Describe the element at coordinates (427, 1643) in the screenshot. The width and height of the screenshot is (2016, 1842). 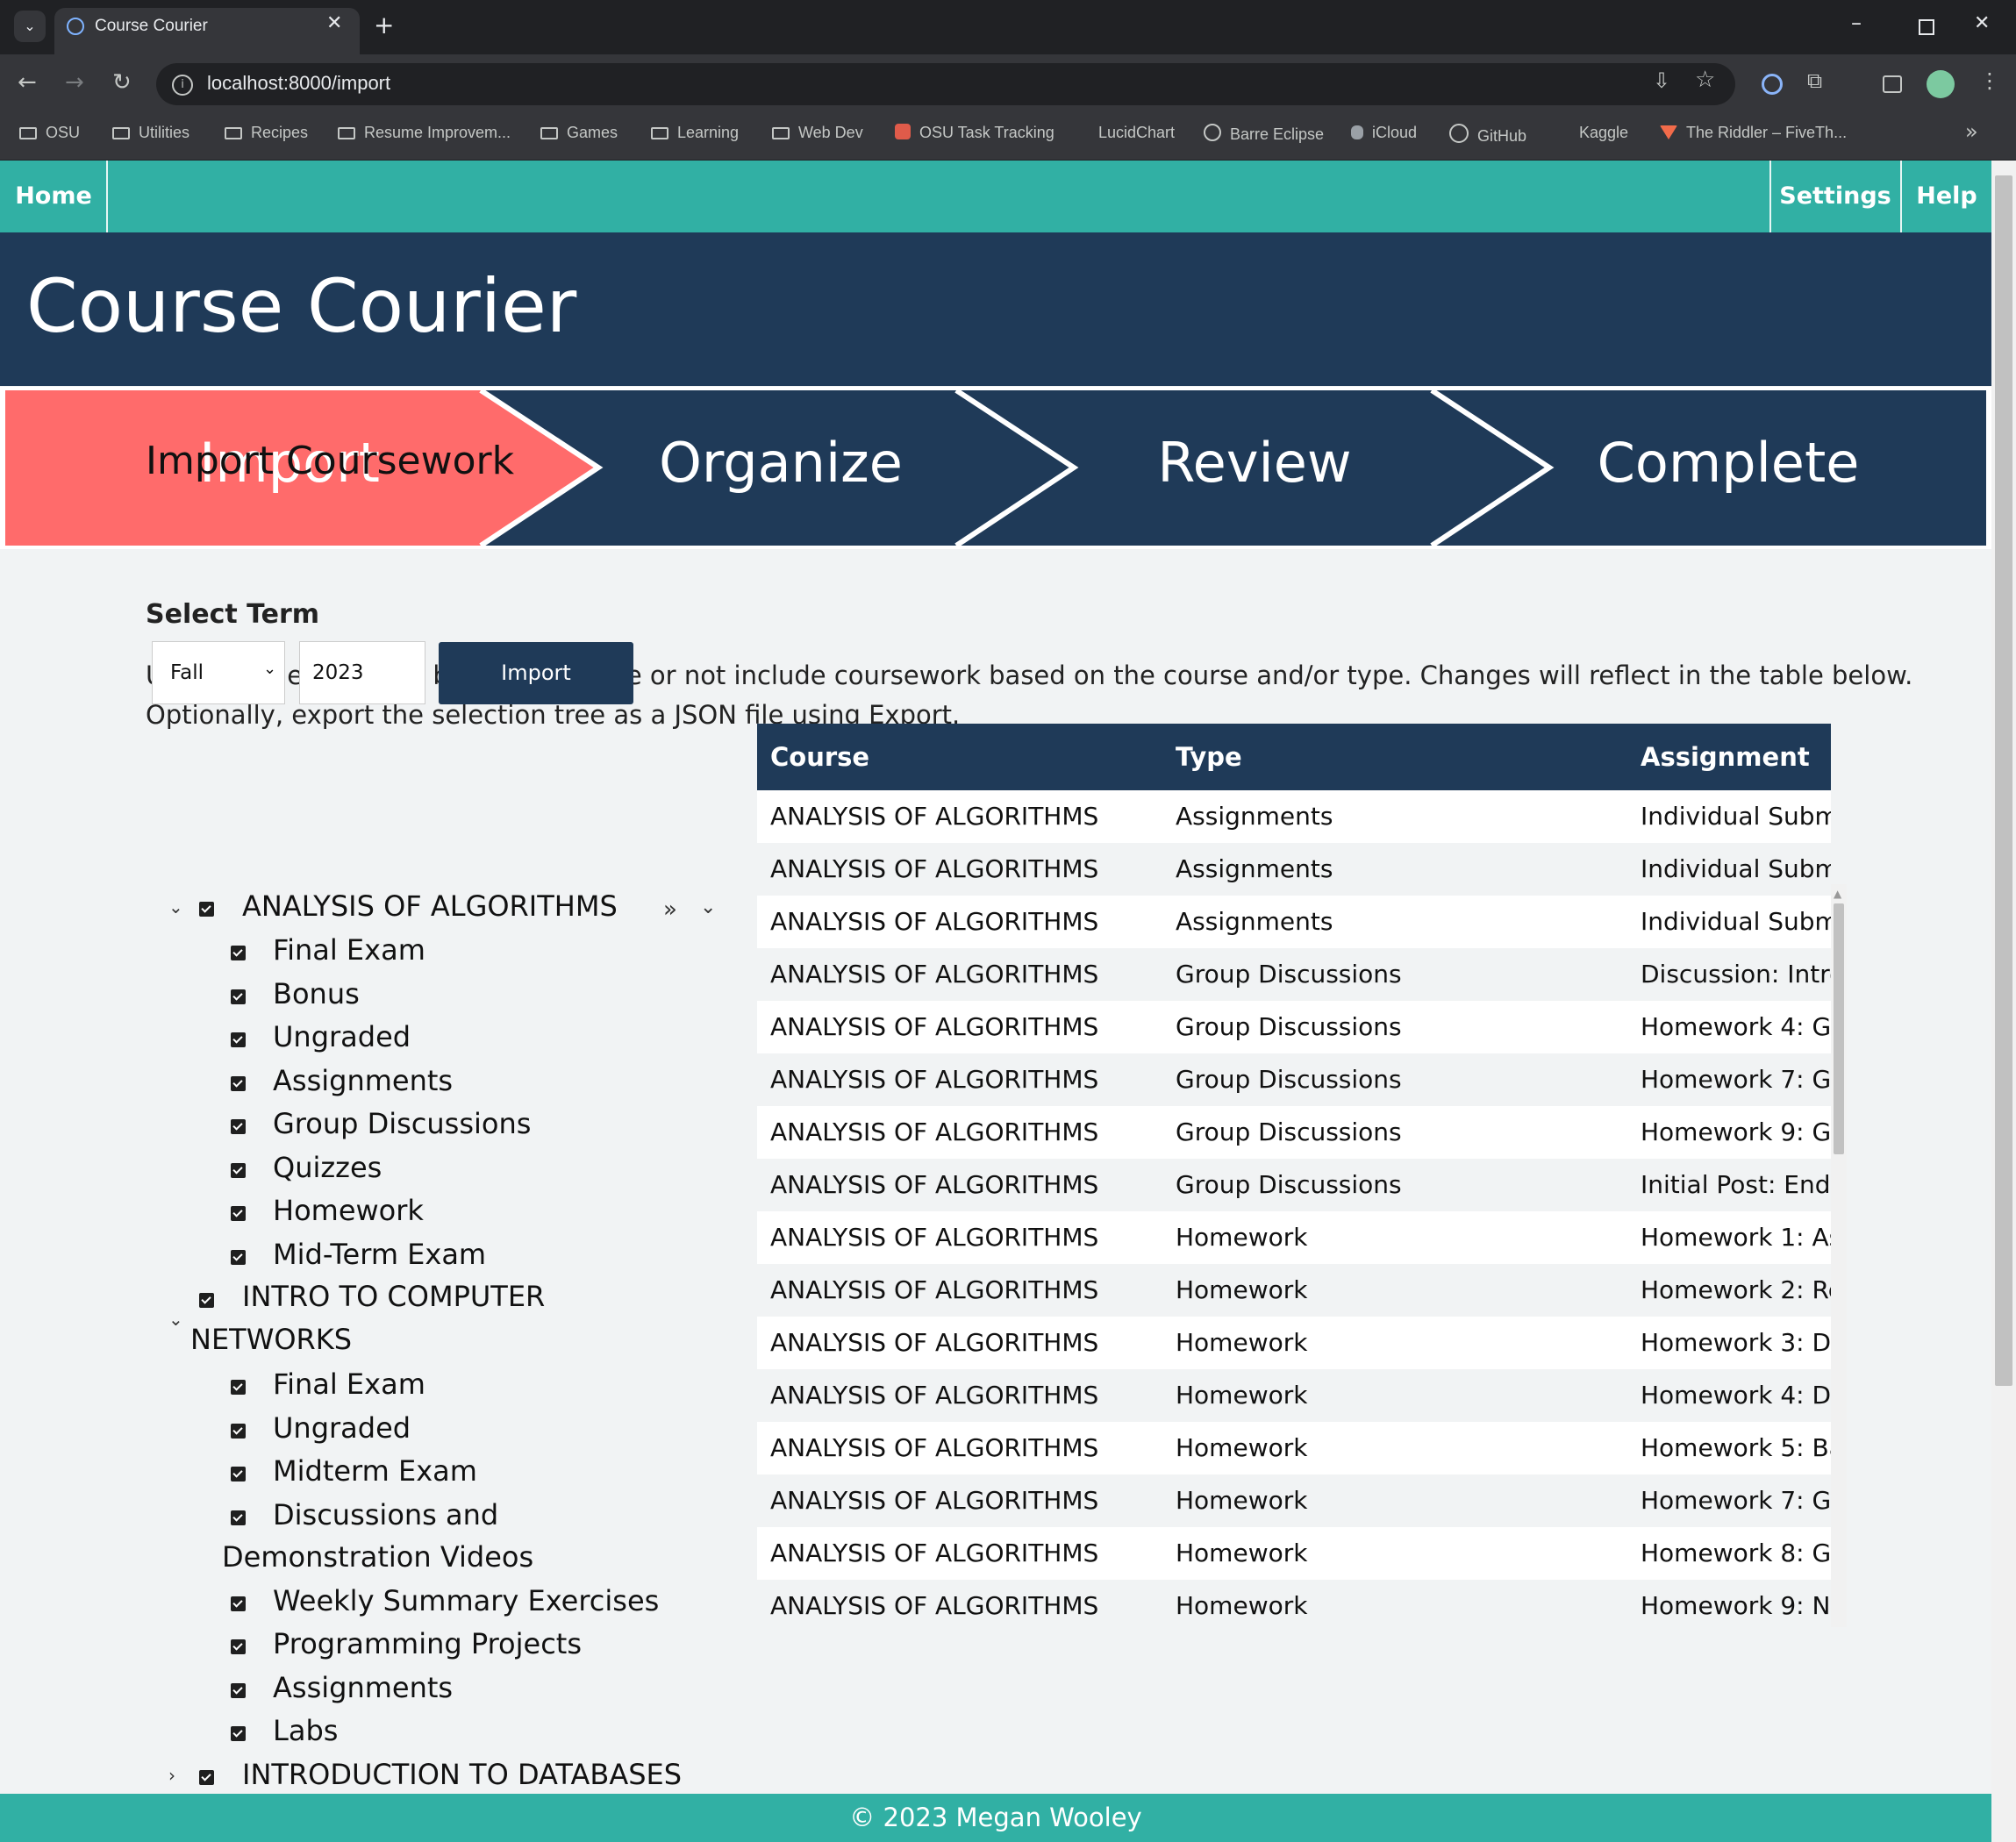
I see `tree-item: Programming Projects` at that location.